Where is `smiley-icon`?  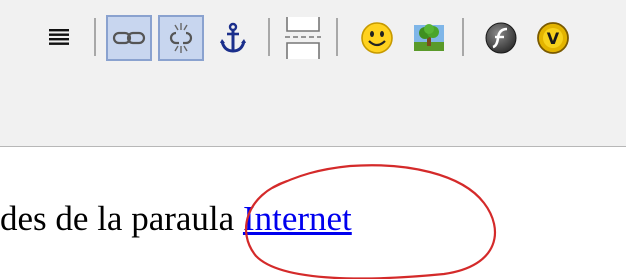
smiley-icon is located at coordinates (377, 38).